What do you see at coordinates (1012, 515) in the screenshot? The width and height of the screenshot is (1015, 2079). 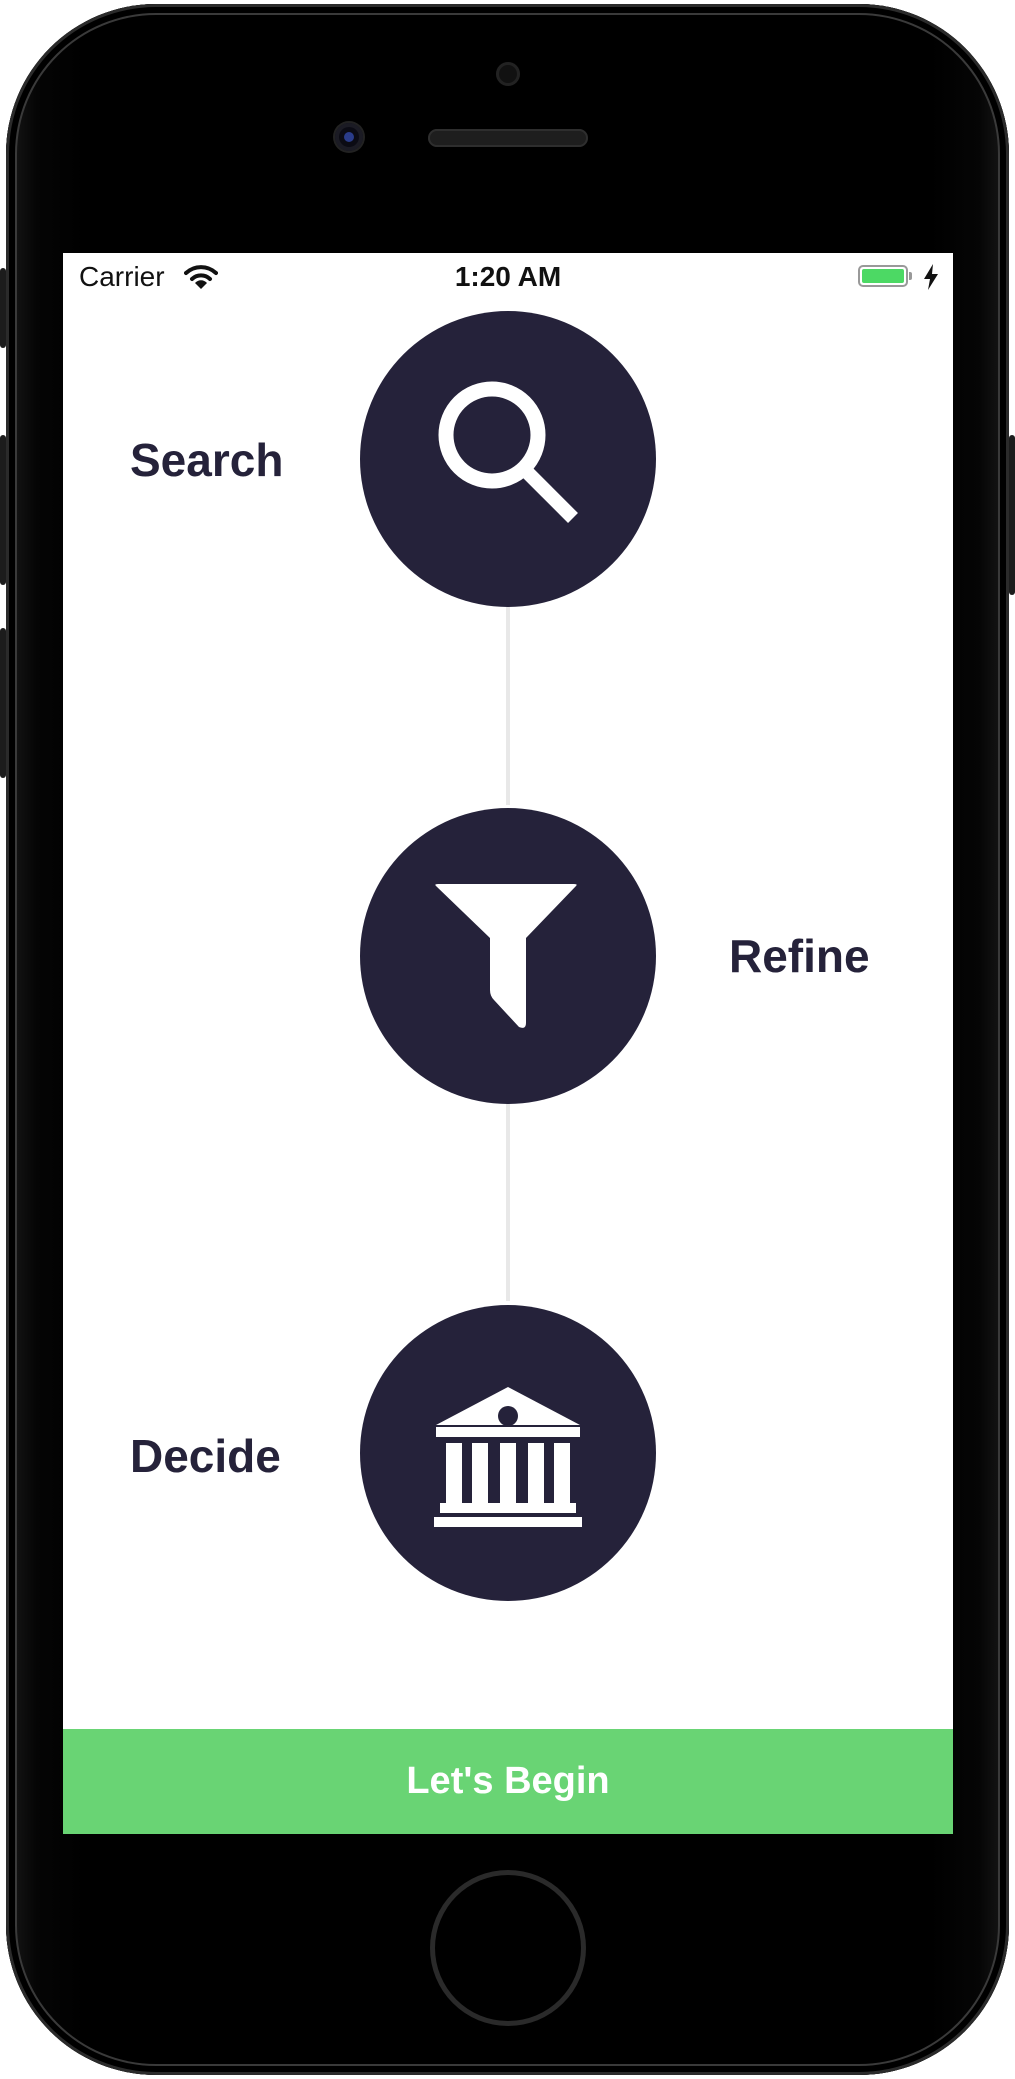 I see `power-button` at bounding box center [1012, 515].